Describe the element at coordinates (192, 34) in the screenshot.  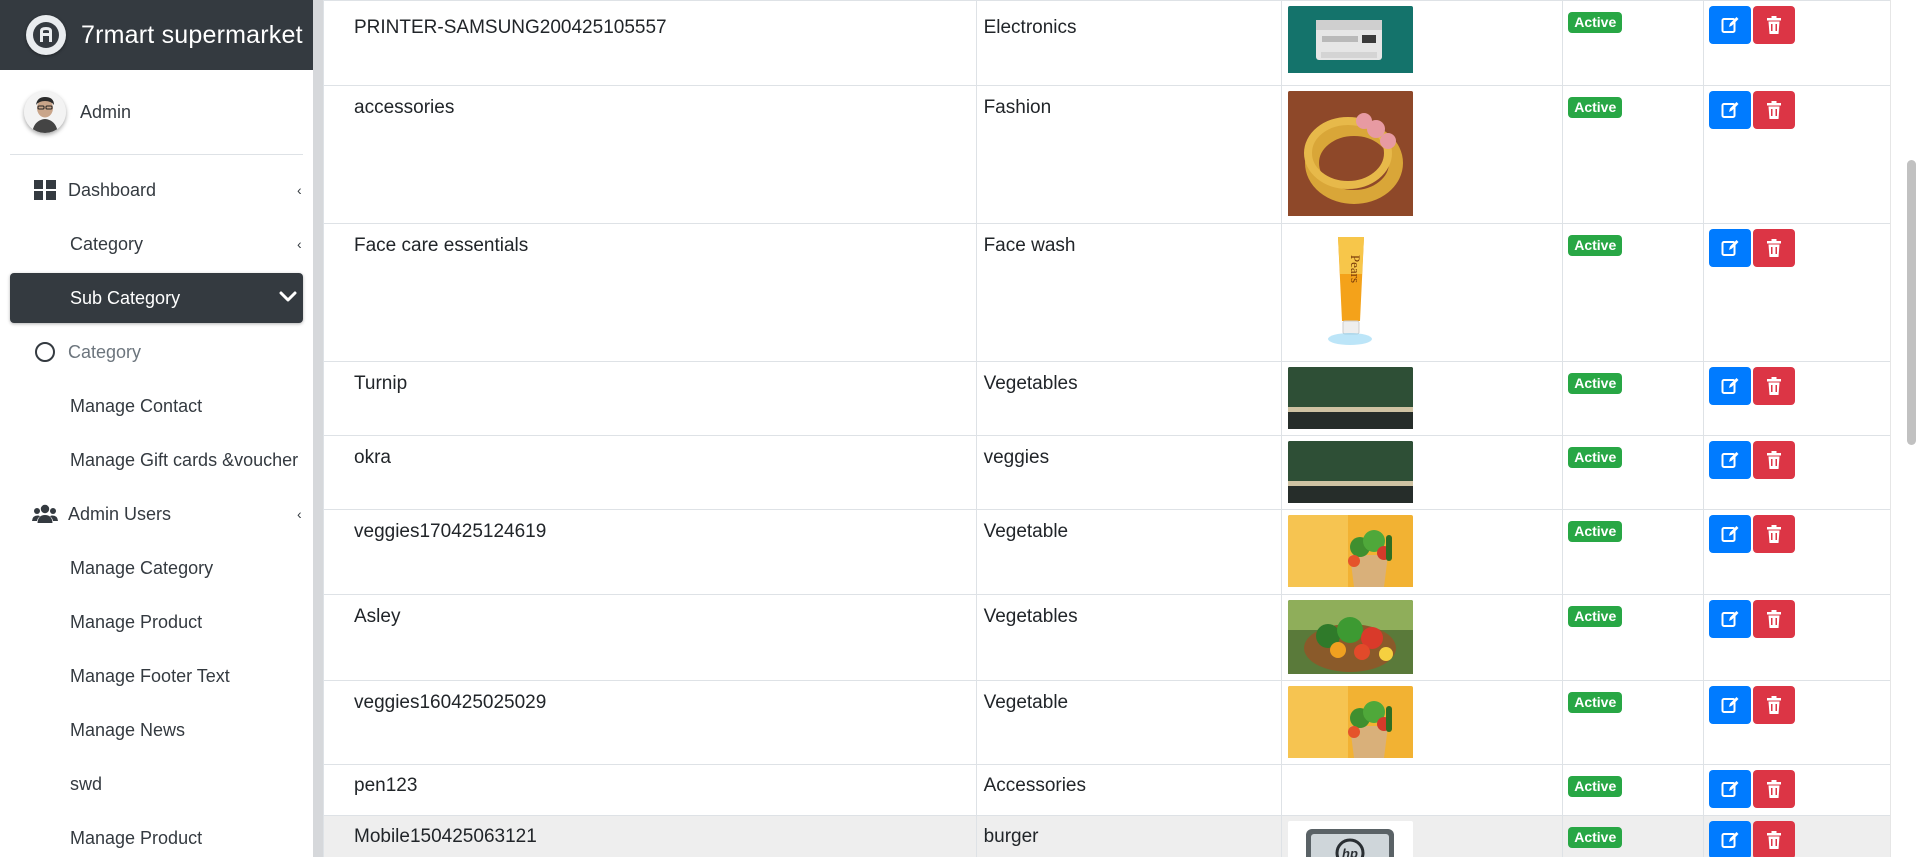
I see `brand-name: 7rmart supermarket` at that location.